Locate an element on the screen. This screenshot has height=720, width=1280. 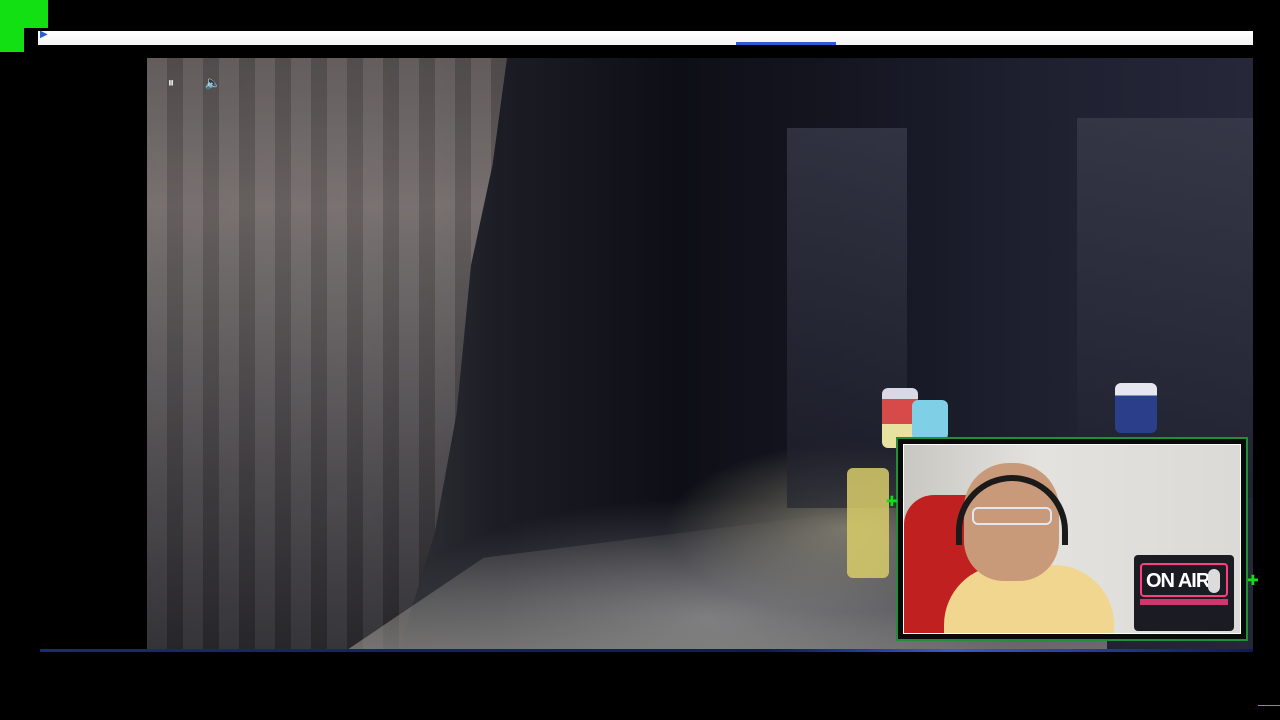
site-logo-icon: ▶ is located at coordinates (44, 34).